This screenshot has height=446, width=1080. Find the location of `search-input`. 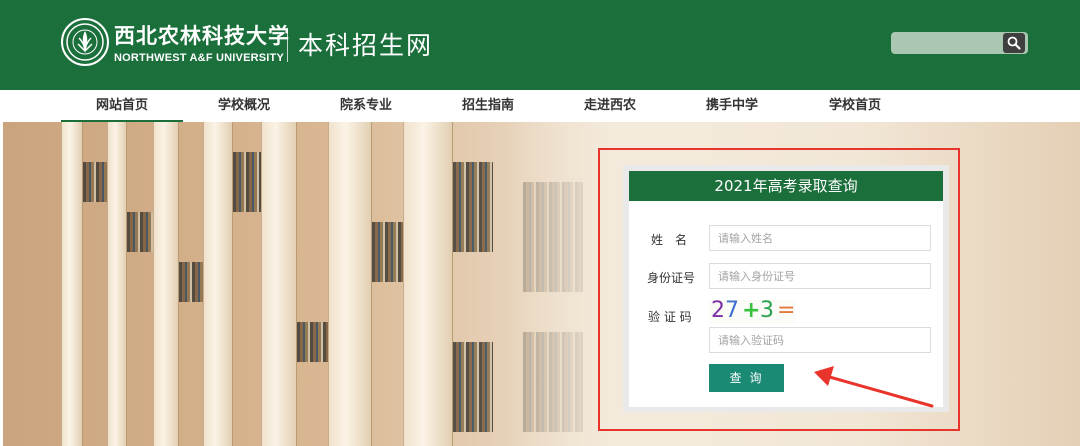

search-input is located at coordinates (946, 43).